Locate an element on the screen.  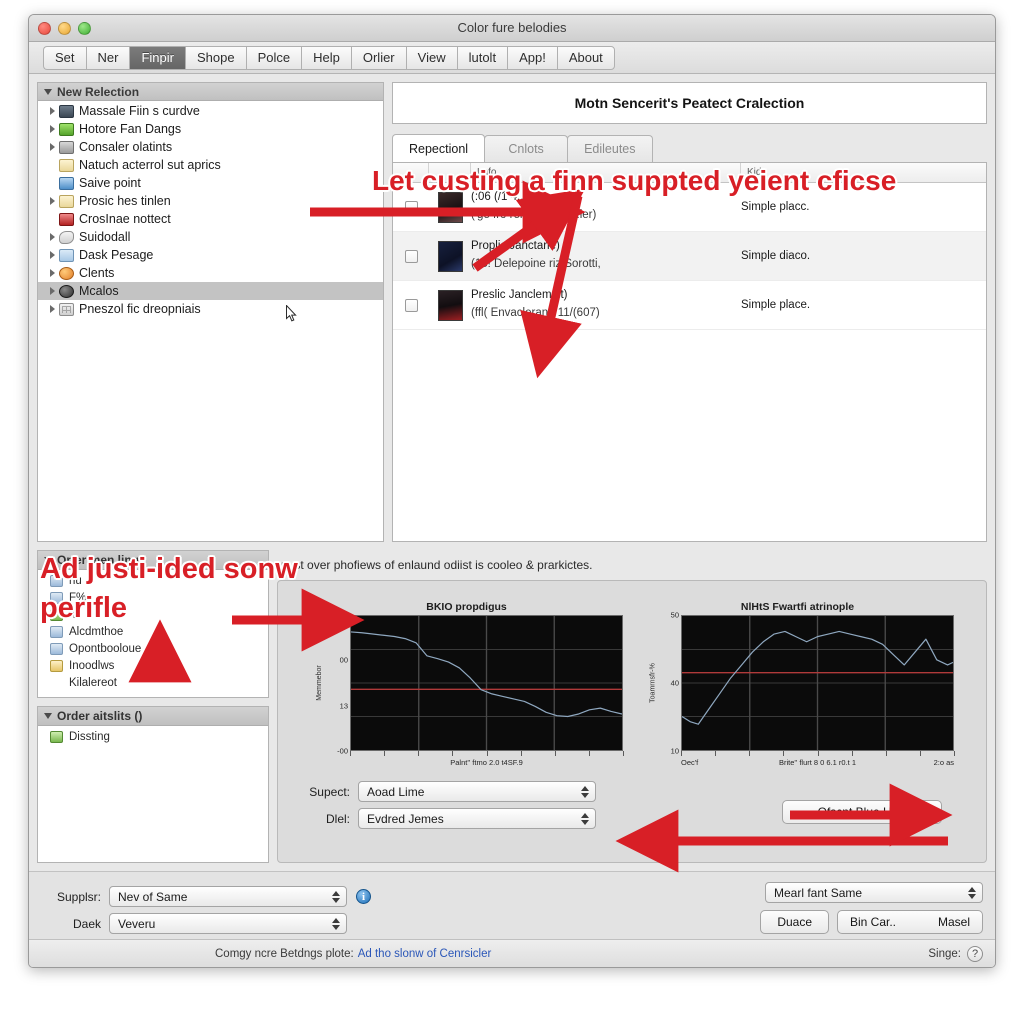
toolbar-button-shope: Shope is located at coordinates (215, 57).